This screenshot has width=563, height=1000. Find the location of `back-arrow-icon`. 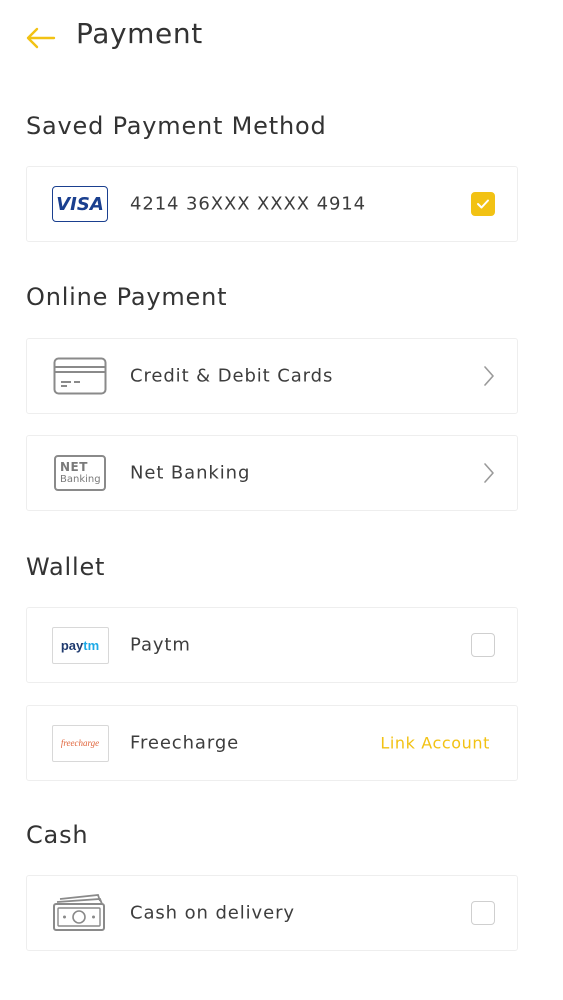

back-arrow-icon is located at coordinates (41, 38).